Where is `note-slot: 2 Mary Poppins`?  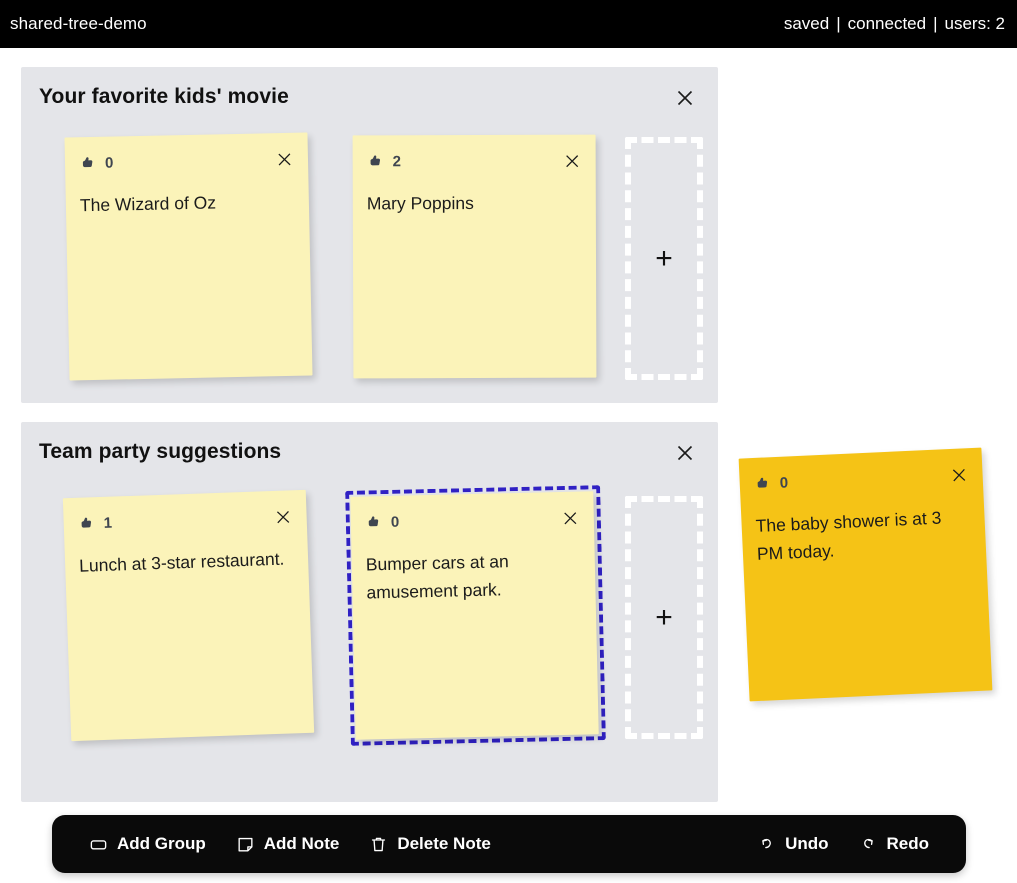 note-slot: 2 Mary Poppins is located at coordinates (472, 259).